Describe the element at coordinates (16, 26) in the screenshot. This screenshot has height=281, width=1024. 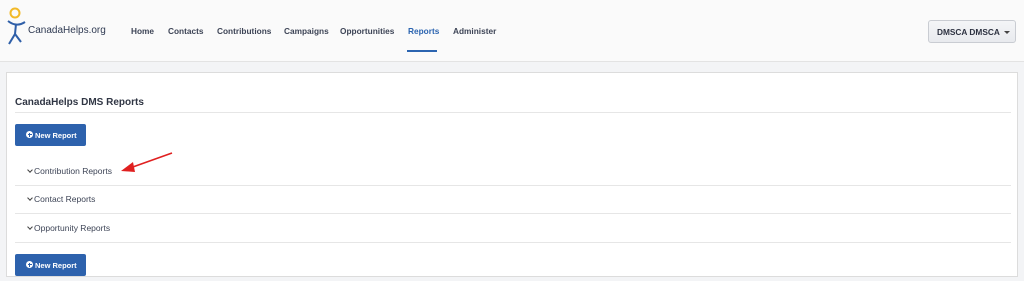
I see `stick-figure-logo-icon` at that location.